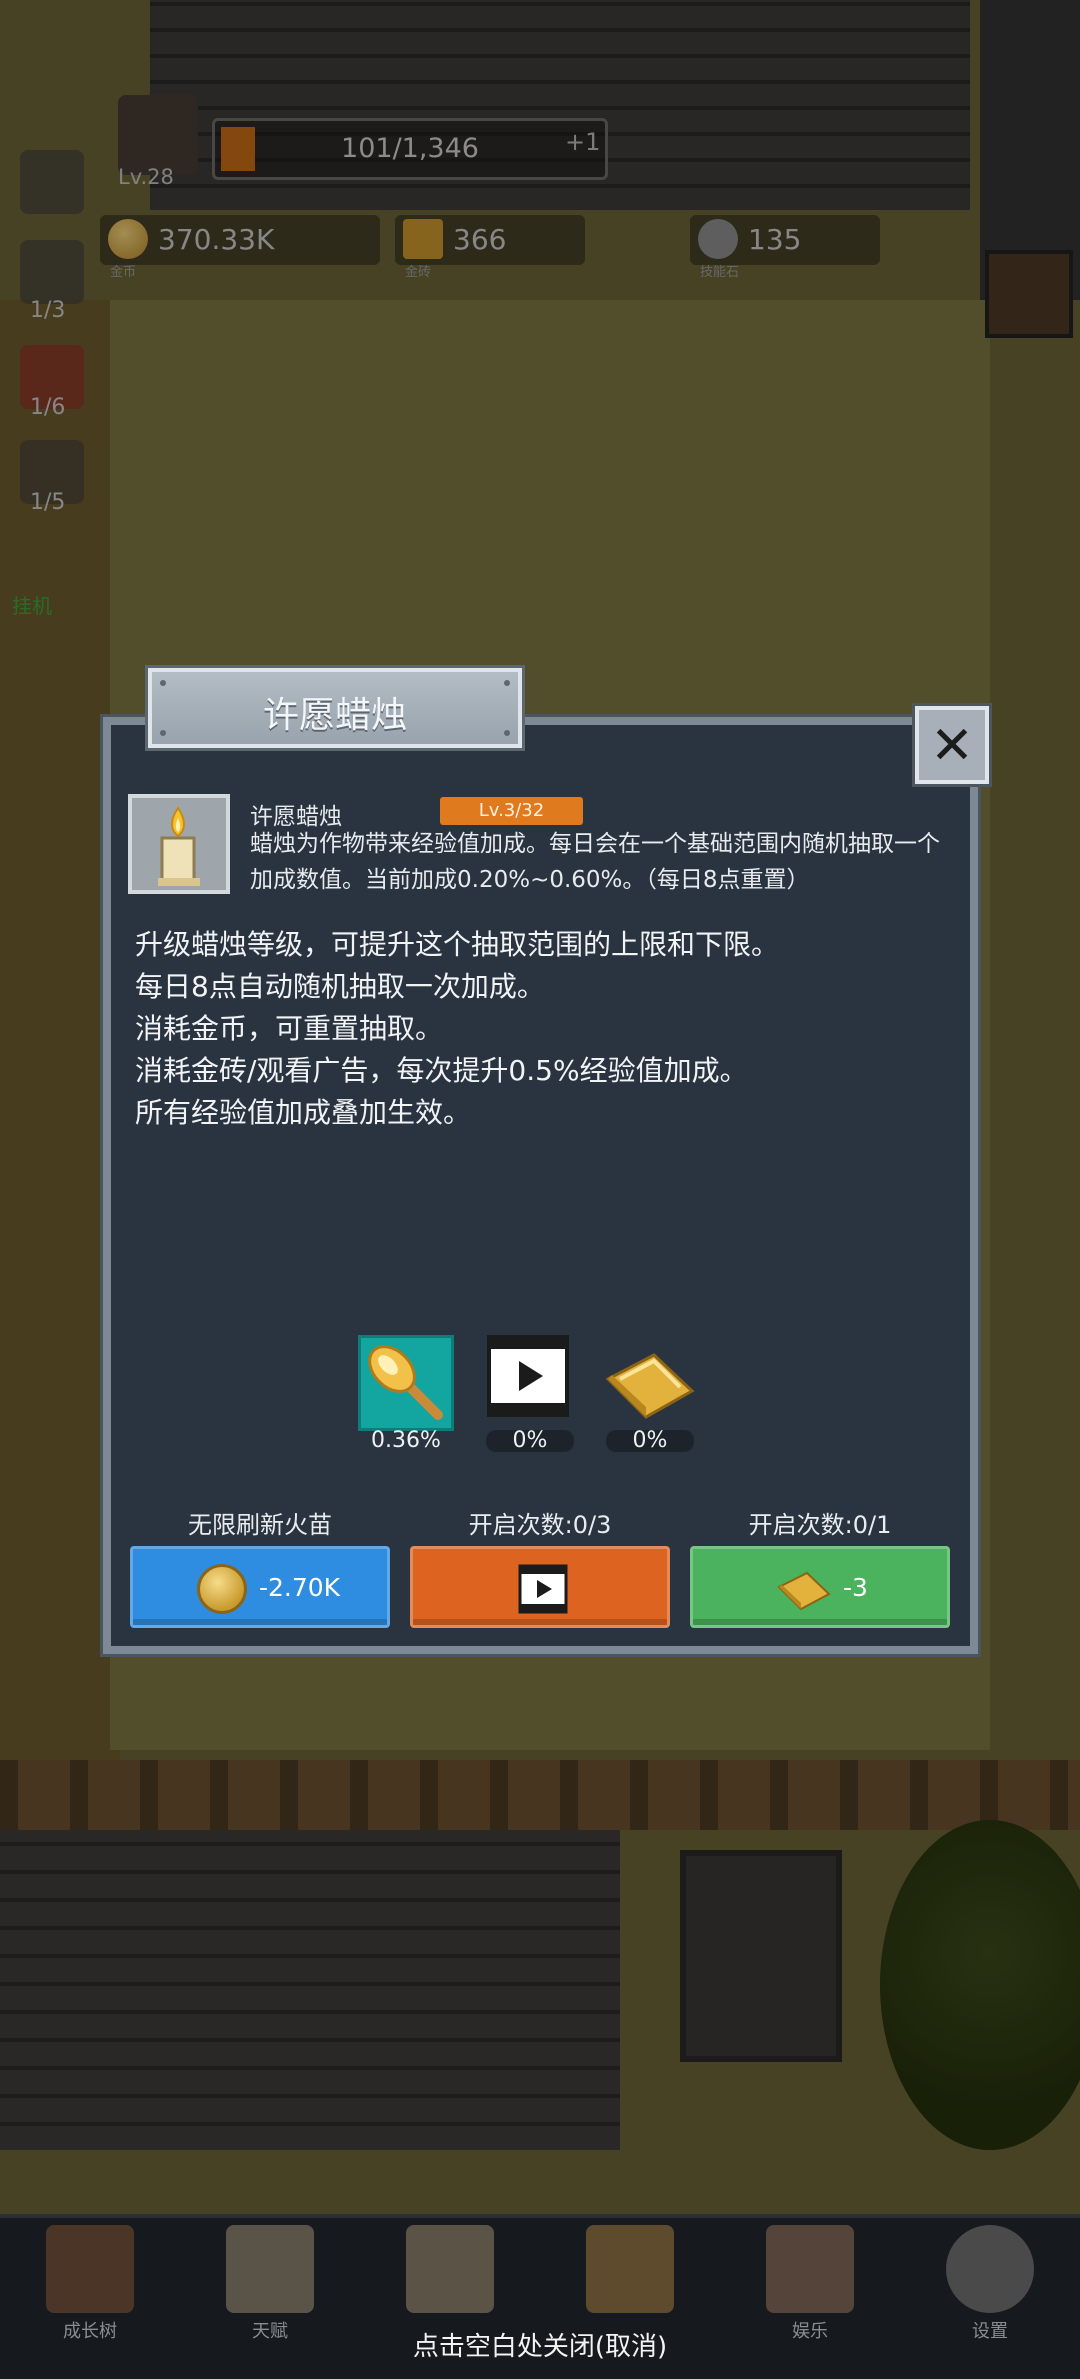 The height and width of the screenshot is (2379, 1080). I want to click on scroll-icon, so click(270, 2269).